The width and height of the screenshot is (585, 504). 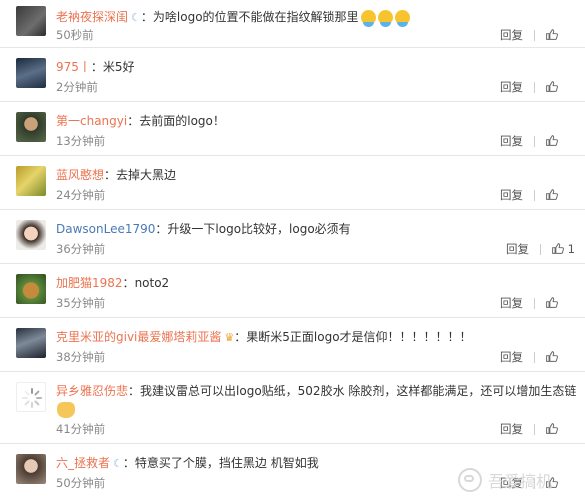 I want to click on like-count: 1, so click(x=571, y=249).